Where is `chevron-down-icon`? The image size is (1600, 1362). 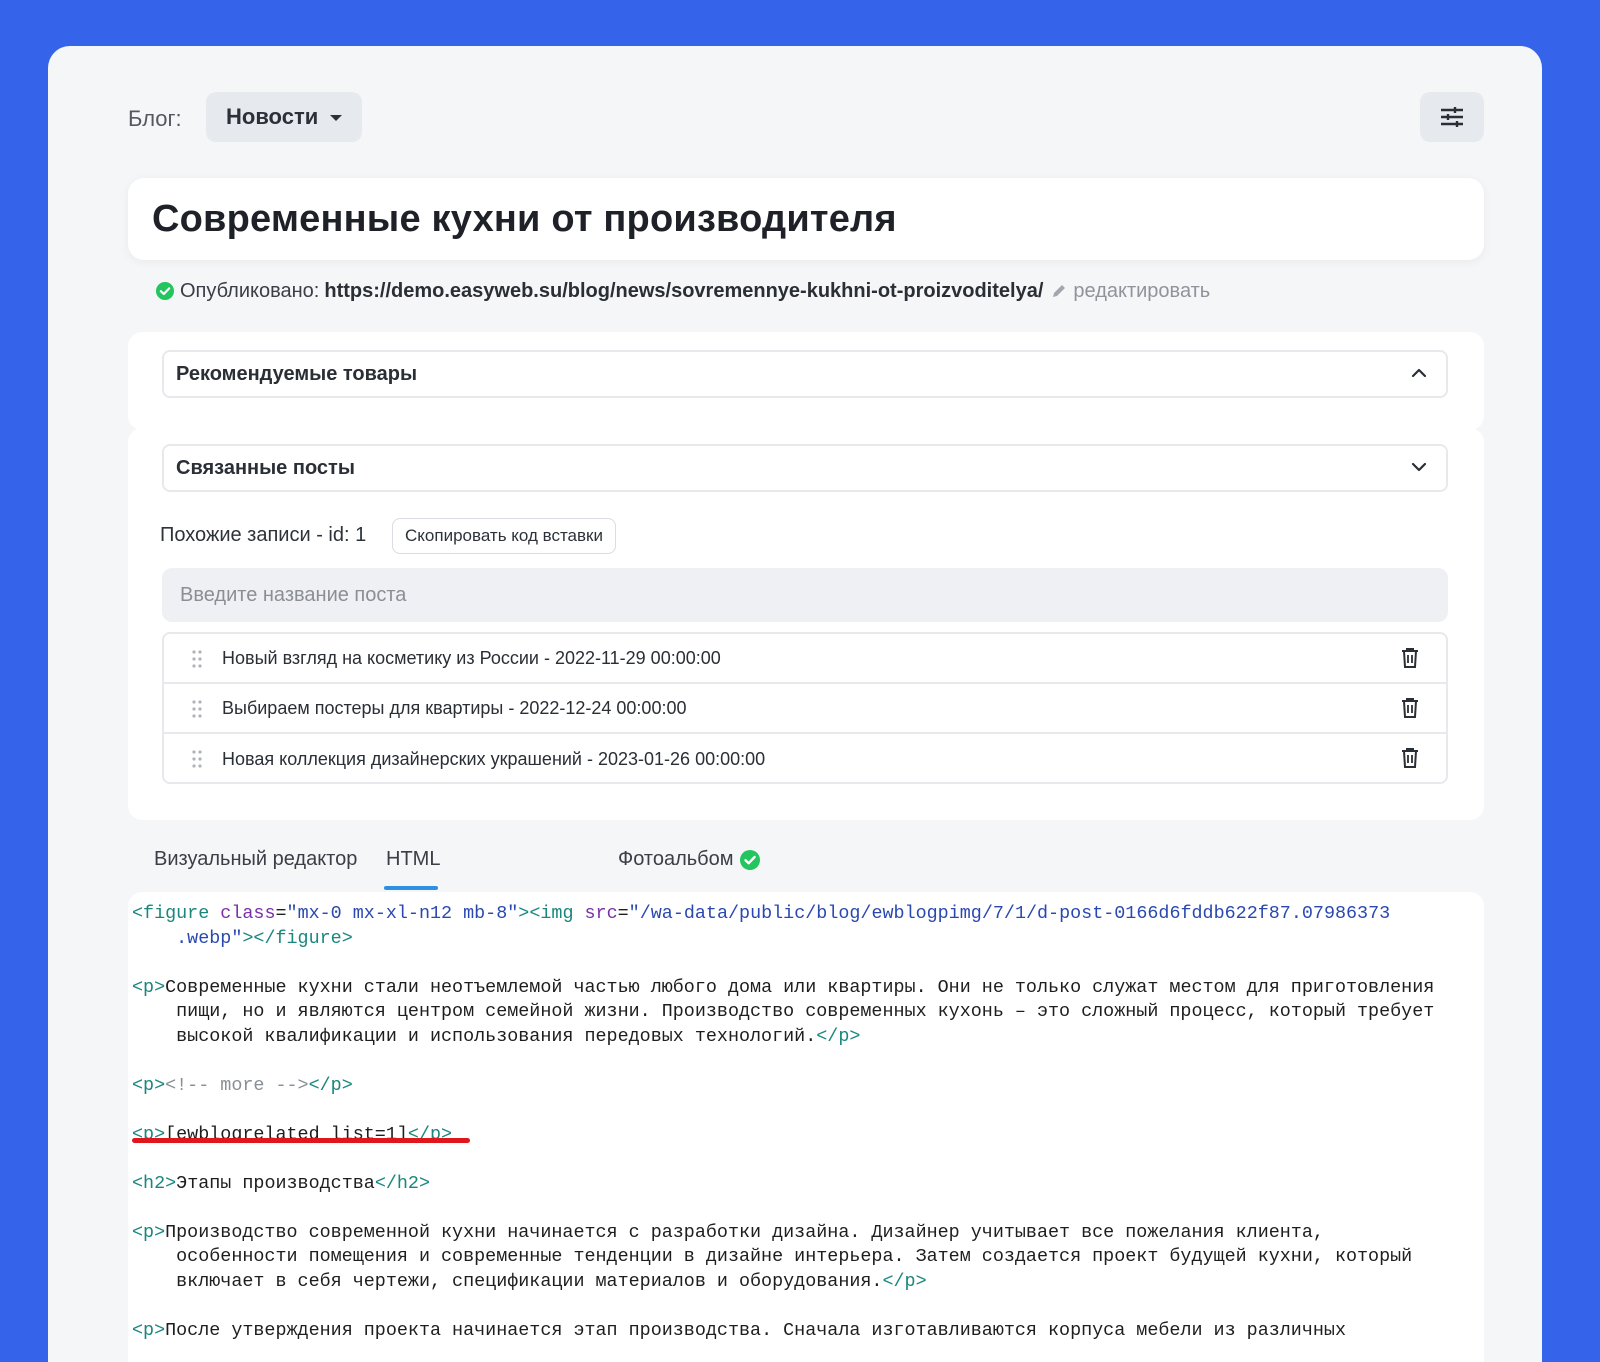 chevron-down-icon is located at coordinates (1419, 467).